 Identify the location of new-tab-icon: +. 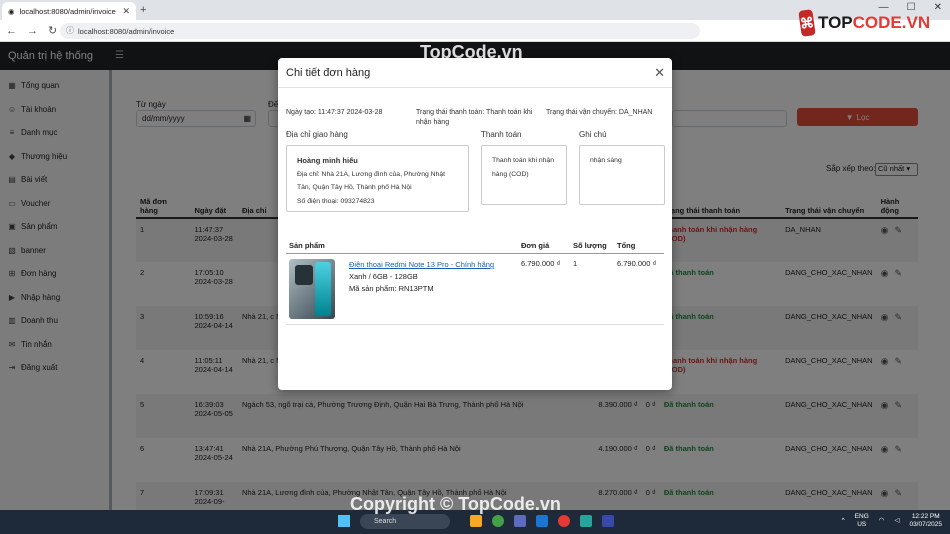
(143, 10).